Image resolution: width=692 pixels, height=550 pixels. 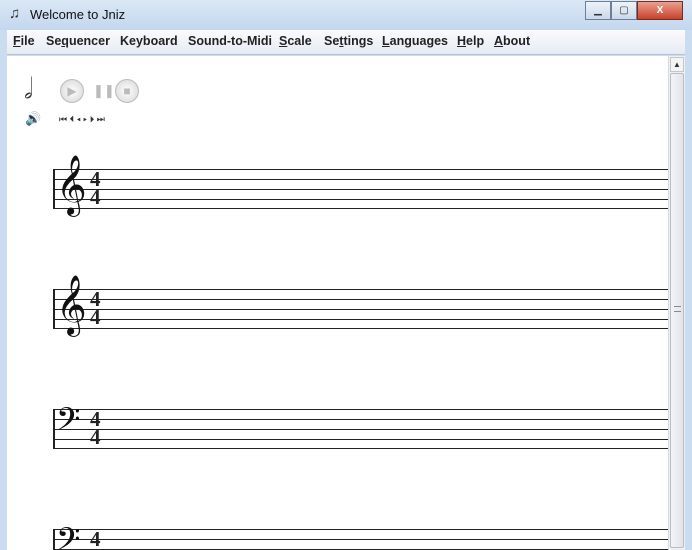 I want to click on menu-scale: Scale, so click(x=295, y=41).